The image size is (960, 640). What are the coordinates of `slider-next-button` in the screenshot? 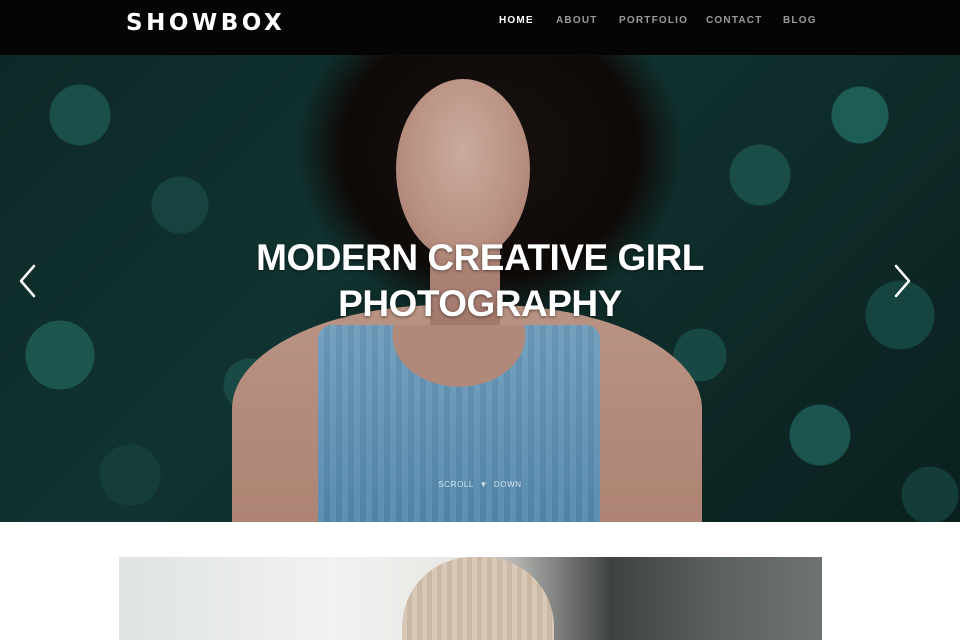 It's located at (902, 281).